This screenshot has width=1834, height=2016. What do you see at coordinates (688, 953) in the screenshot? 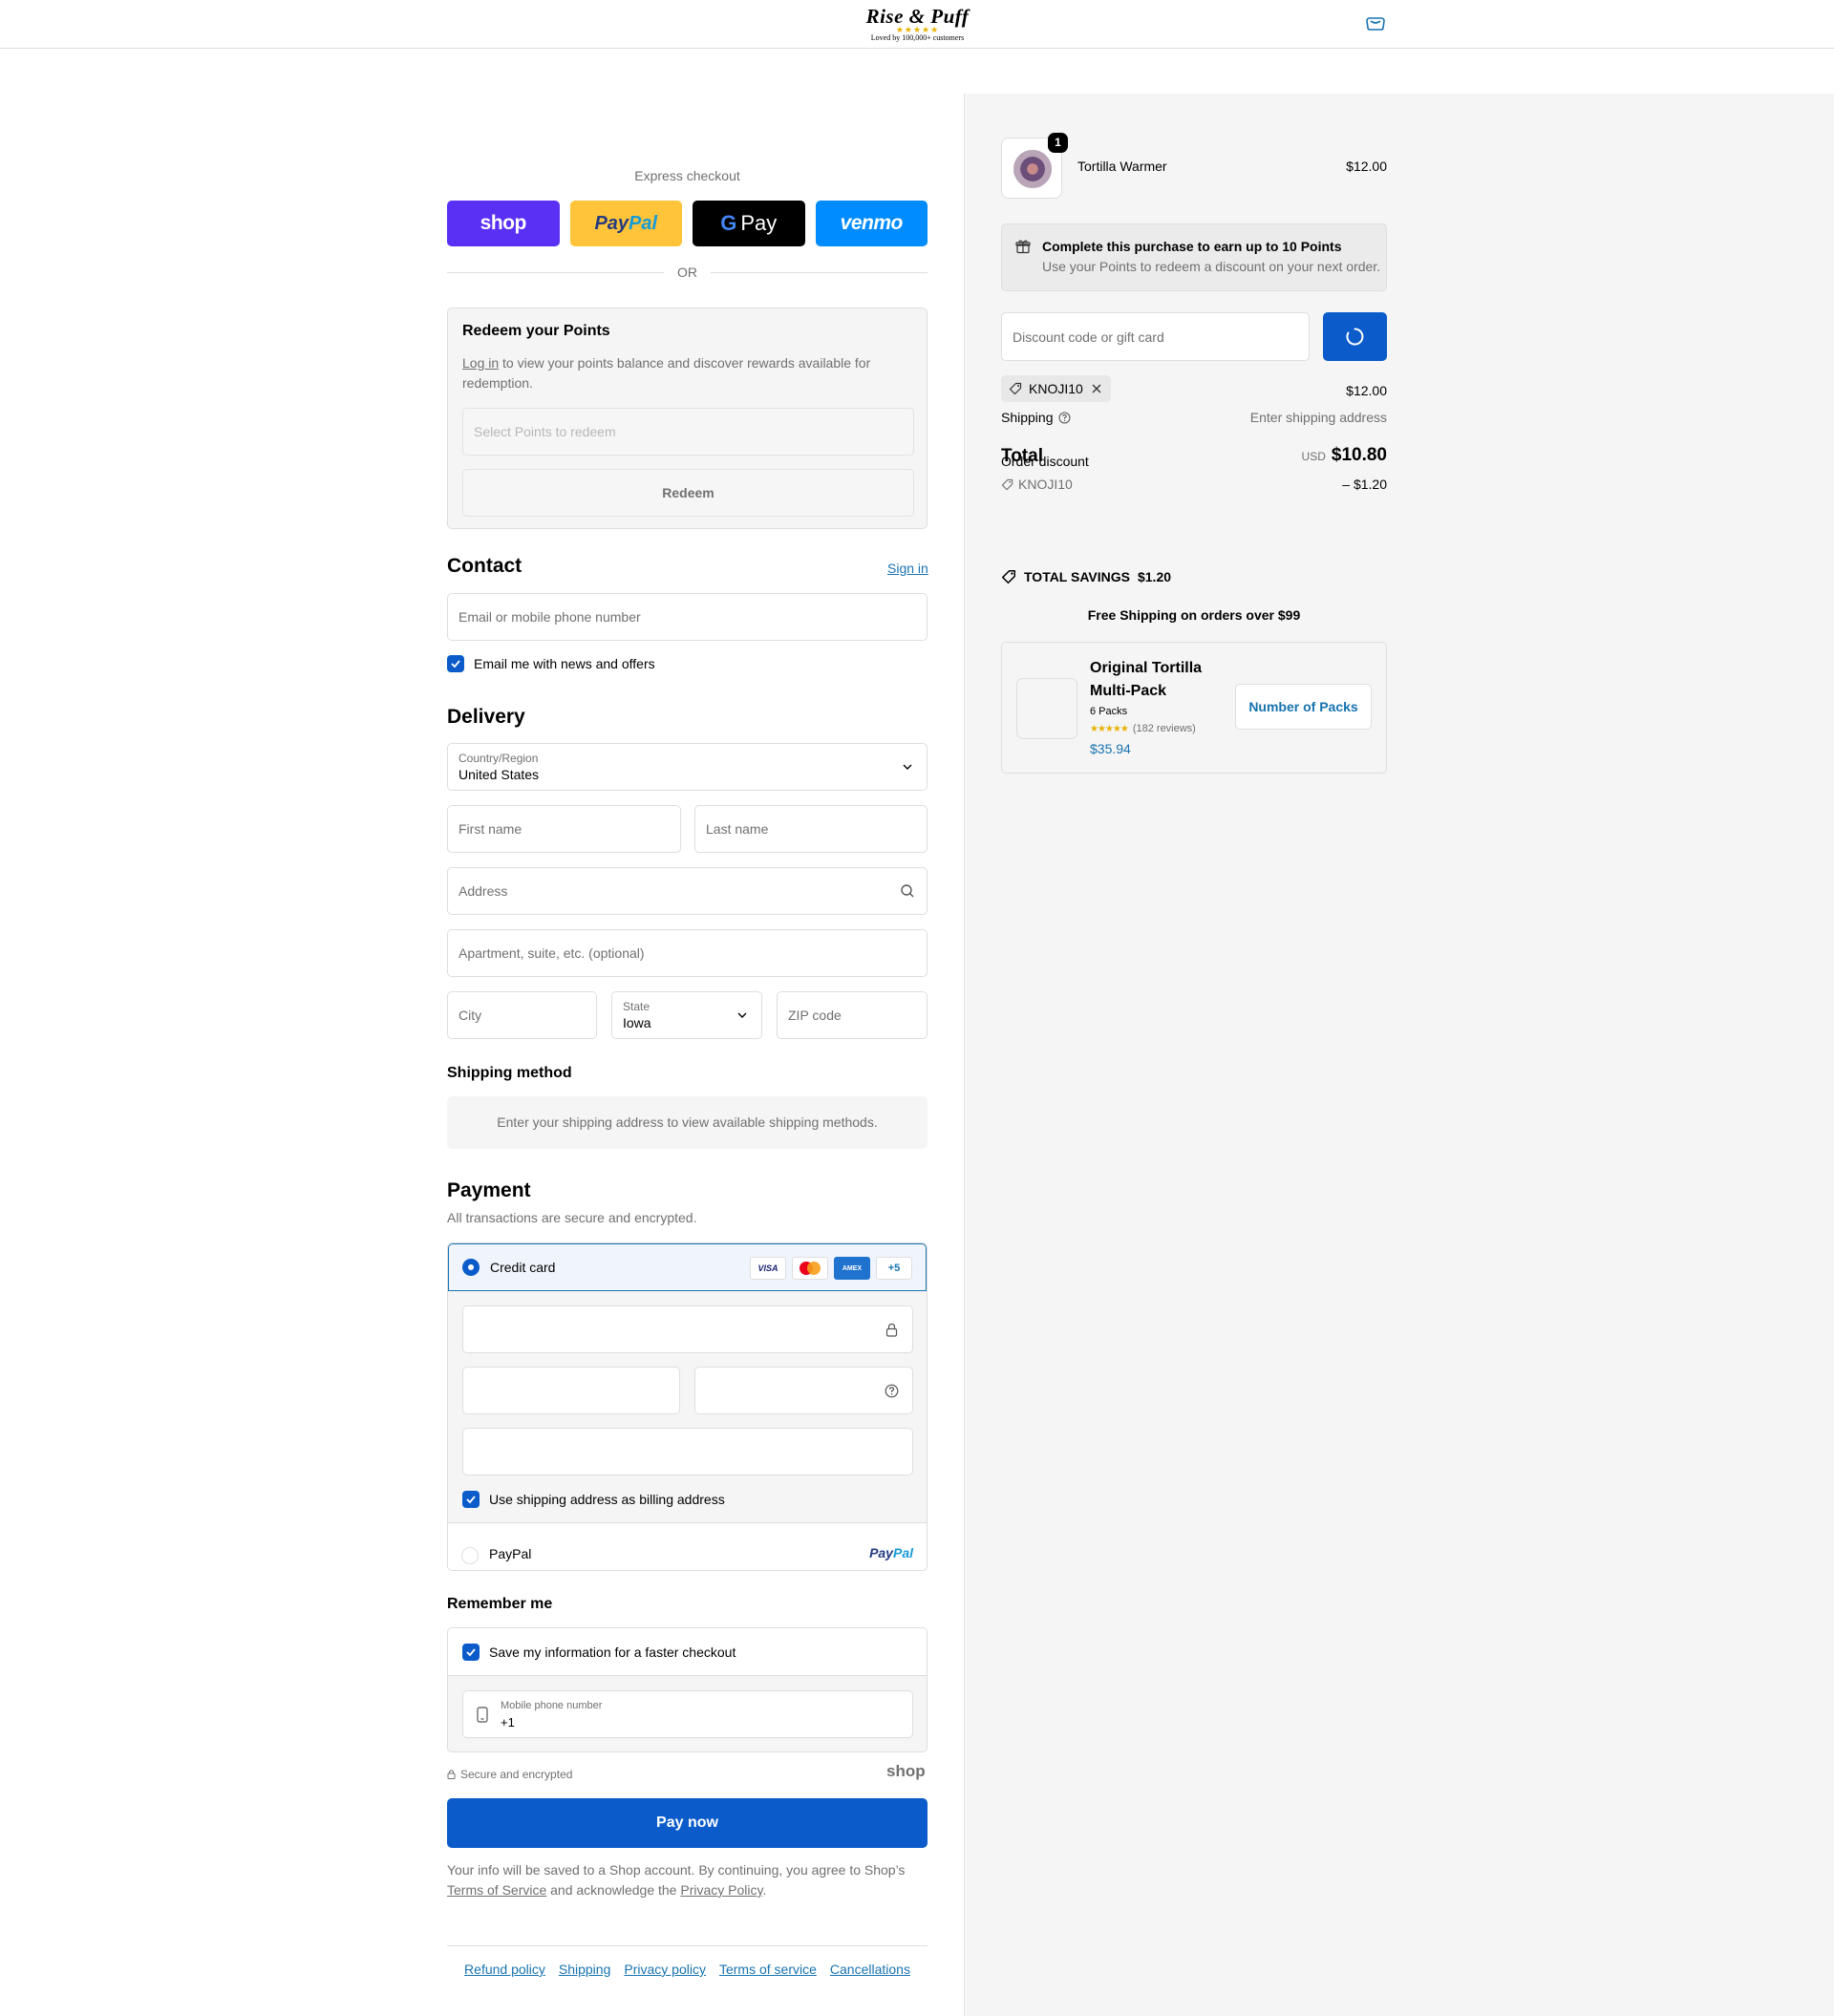
I see `apartment-field: Apartment, suite, etc. (optional)` at bounding box center [688, 953].